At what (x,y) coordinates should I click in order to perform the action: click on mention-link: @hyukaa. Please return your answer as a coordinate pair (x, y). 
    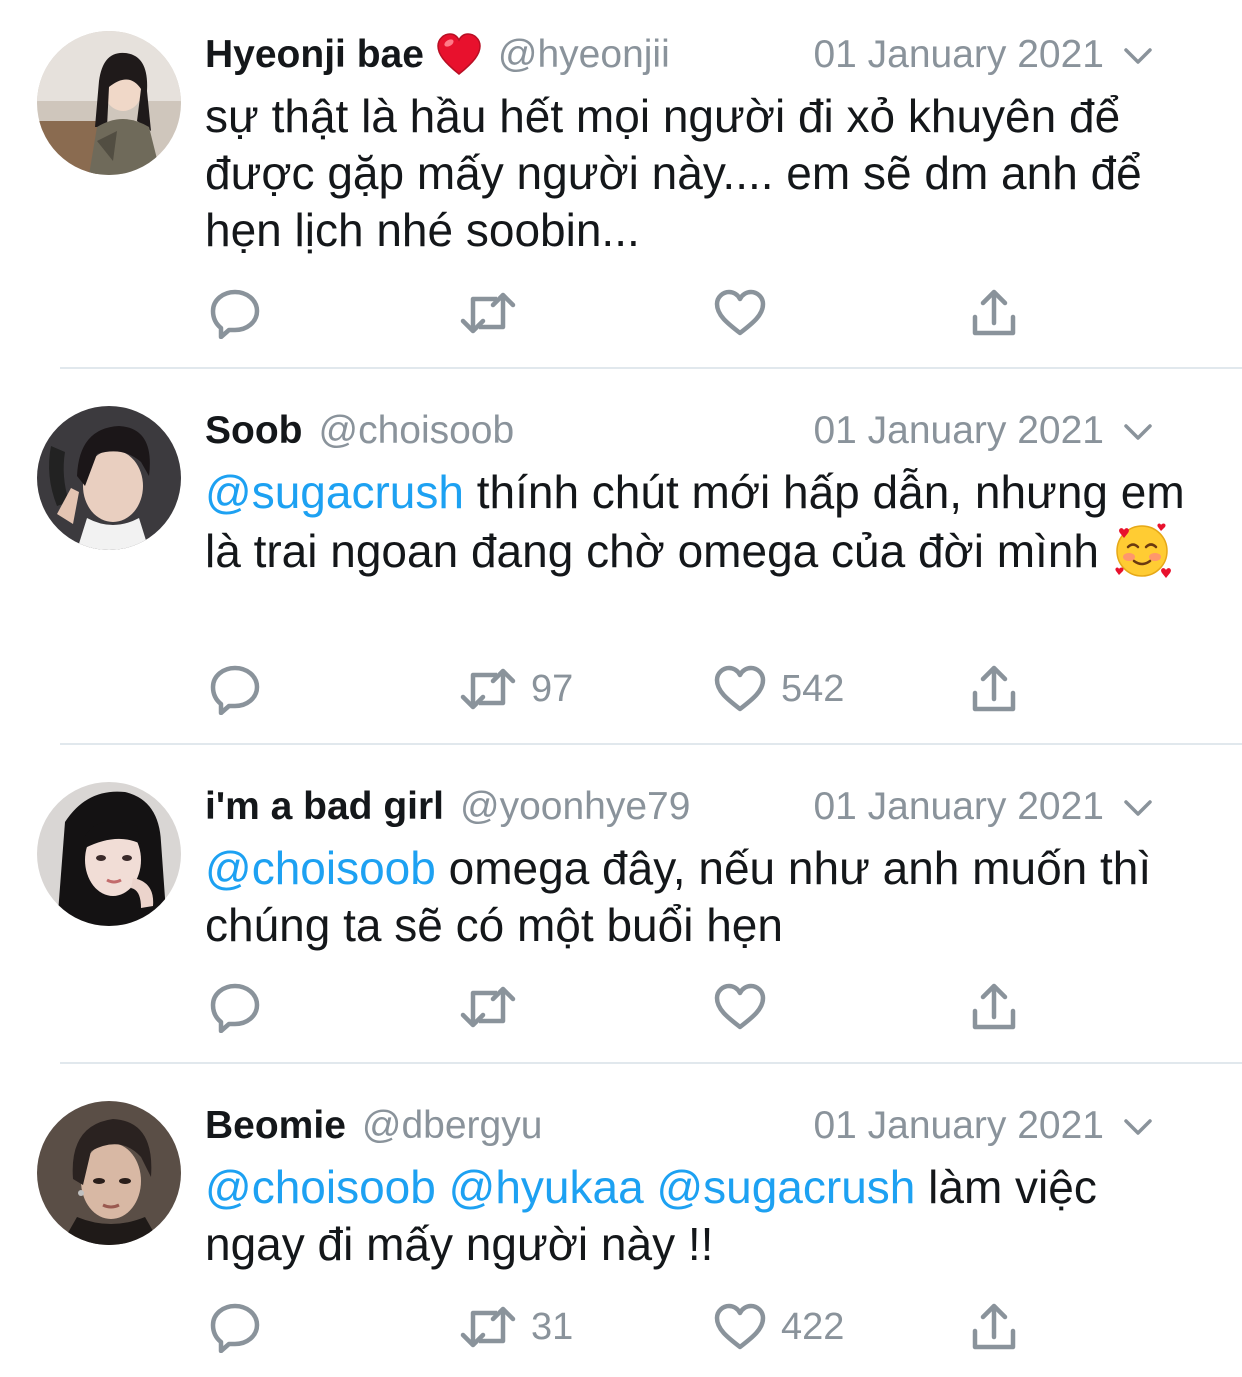
    Looking at the image, I should click on (546, 1187).